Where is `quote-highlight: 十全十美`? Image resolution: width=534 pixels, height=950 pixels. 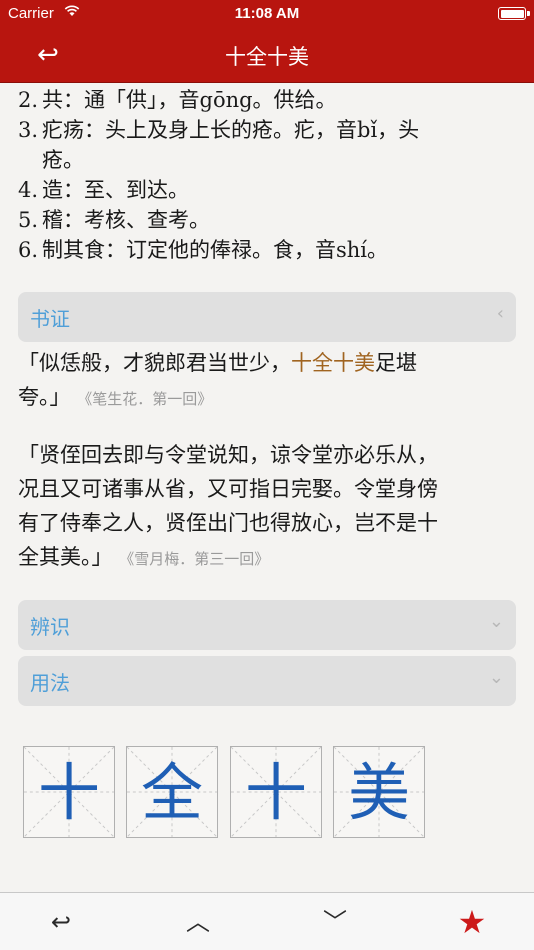 quote-highlight: 十全十美 is located at coordinates (333, 363).